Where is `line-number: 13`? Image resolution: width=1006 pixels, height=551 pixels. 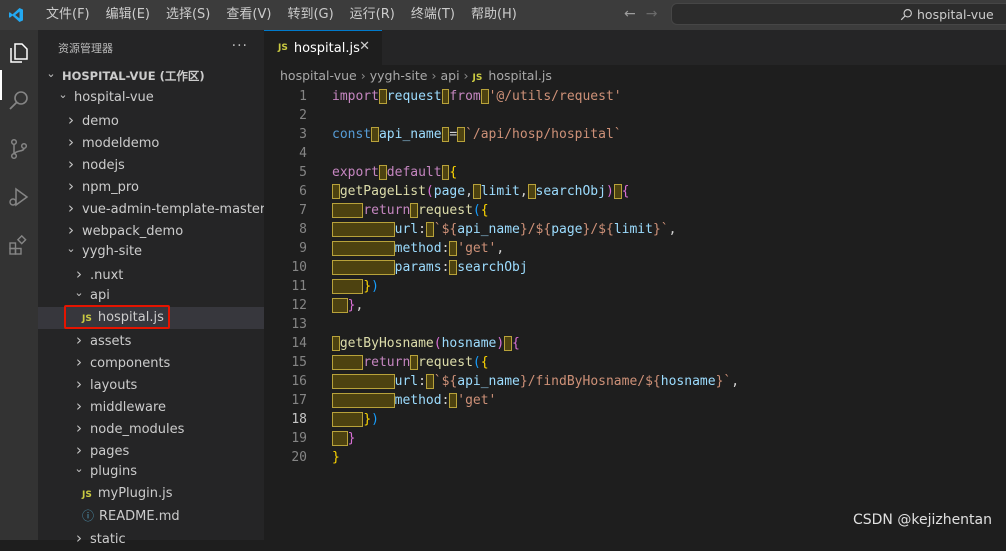
line-number: 13 is located at coordinates (299, 324).